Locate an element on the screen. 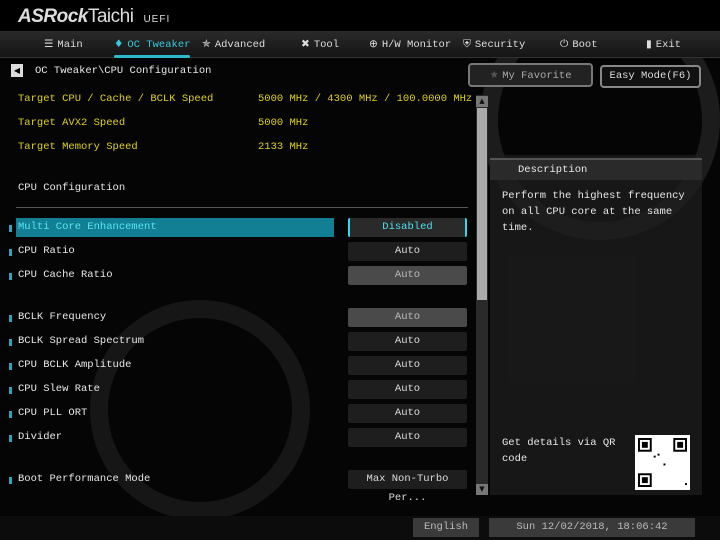  setting-row: BCLK Spread Spectrum Auto is located at coordinates (235, 342).